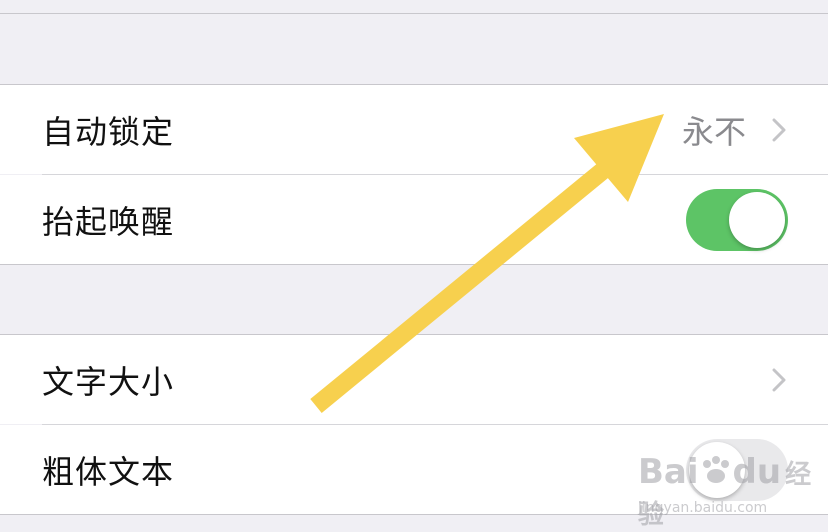 Image resolution: width=828 pixels, height=532 pixels. I want to click on raise-to-wake-toggle, so click(737, 219).